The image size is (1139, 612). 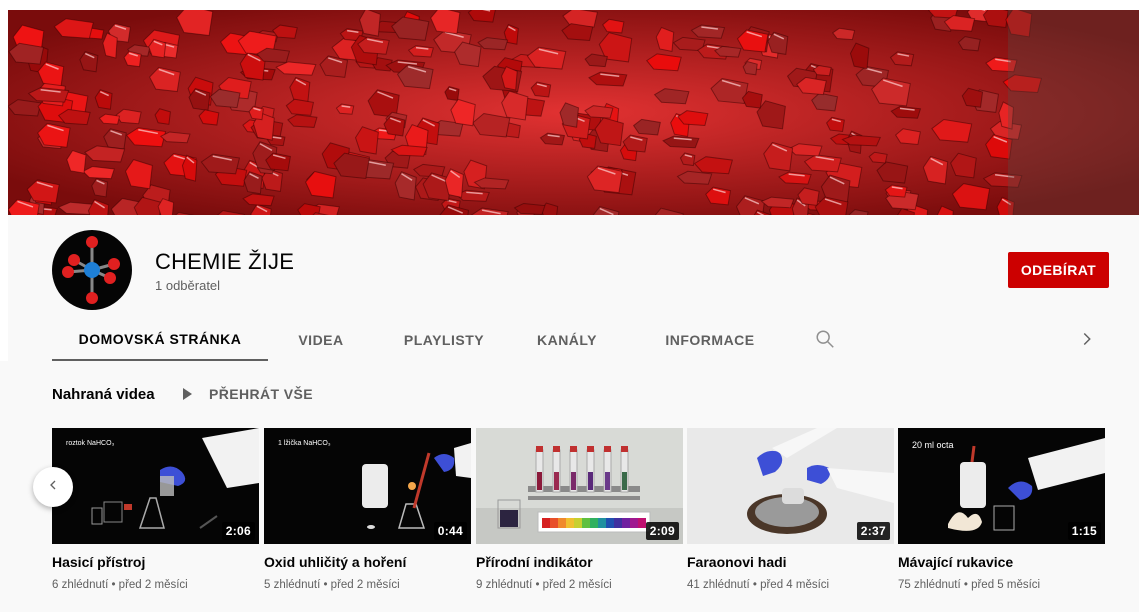 I want to click on video-title: Faraonovi hadi, so click(x=790, y=562).